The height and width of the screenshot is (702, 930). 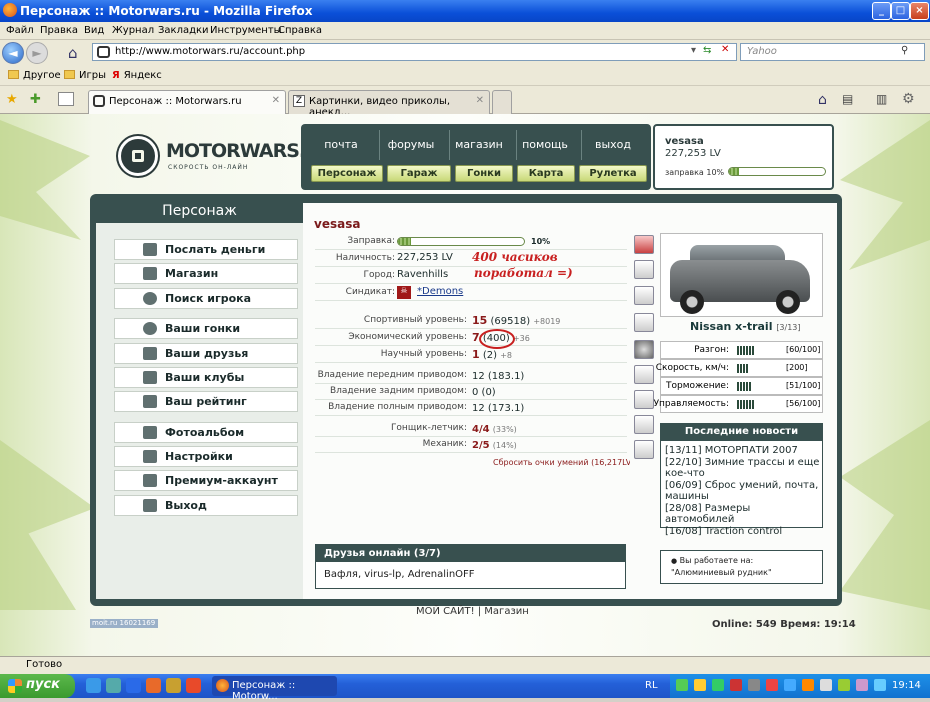 I want to click on car-name: Nissan x-trail [3/13], so click(x=745, y=326).